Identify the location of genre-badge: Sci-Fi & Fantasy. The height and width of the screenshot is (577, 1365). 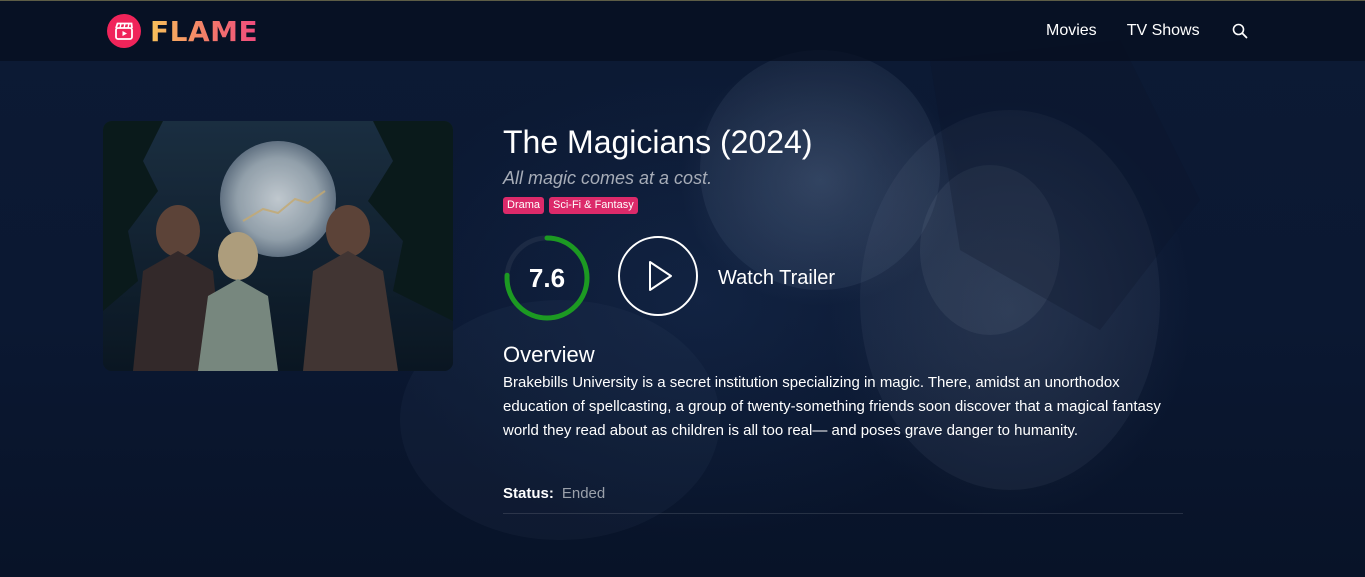
(593, 205).